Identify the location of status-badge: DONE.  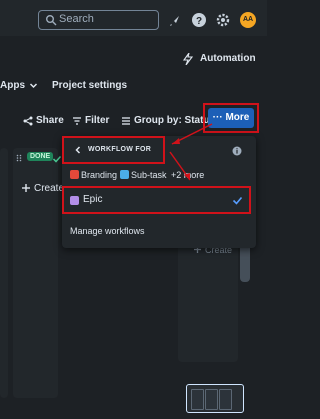
(40, 156).